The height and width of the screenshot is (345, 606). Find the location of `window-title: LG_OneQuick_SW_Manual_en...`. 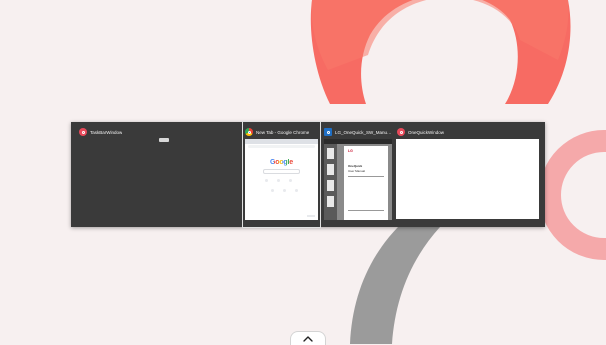

window-title: LG_OneQuick_SW_Manual_en... is located at coordinates (363, 132).